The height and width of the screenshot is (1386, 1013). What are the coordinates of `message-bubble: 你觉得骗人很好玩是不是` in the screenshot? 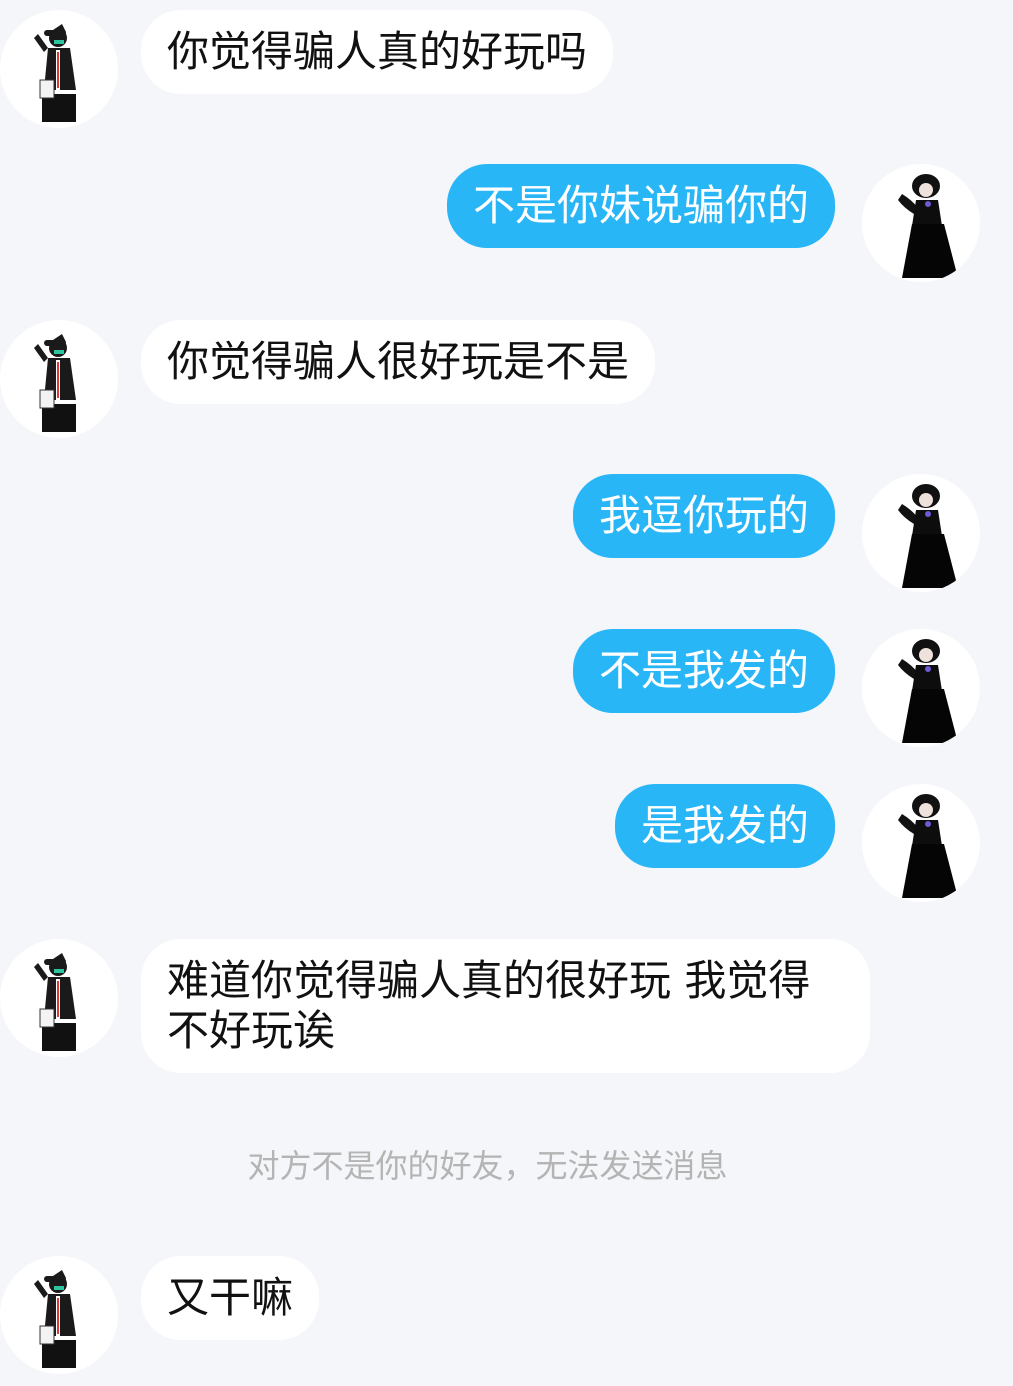 It's located at (398, 362).